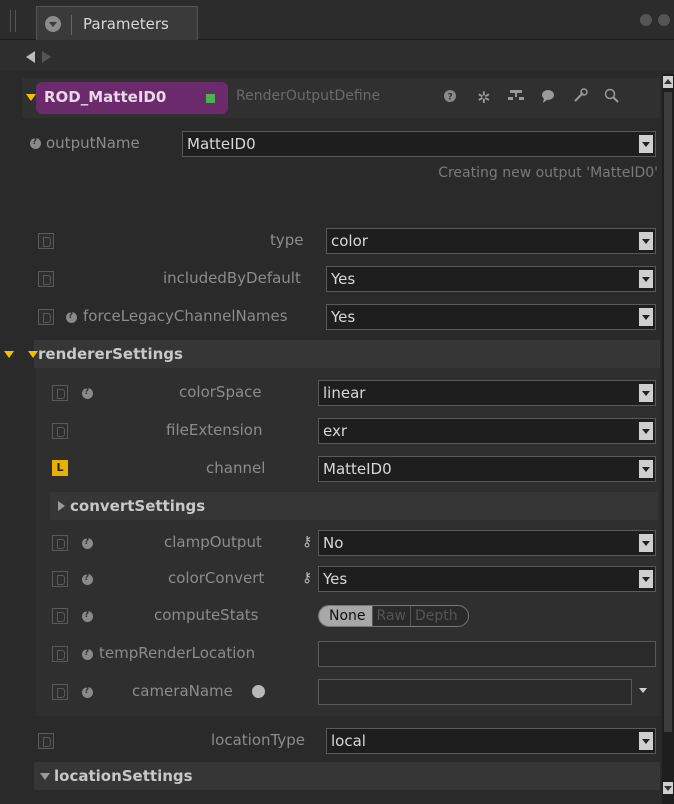 The image size is (674, 804). Describe the element at coordinates (348, 741) in the screenshot. I see `locationtype-value: local` at that location.